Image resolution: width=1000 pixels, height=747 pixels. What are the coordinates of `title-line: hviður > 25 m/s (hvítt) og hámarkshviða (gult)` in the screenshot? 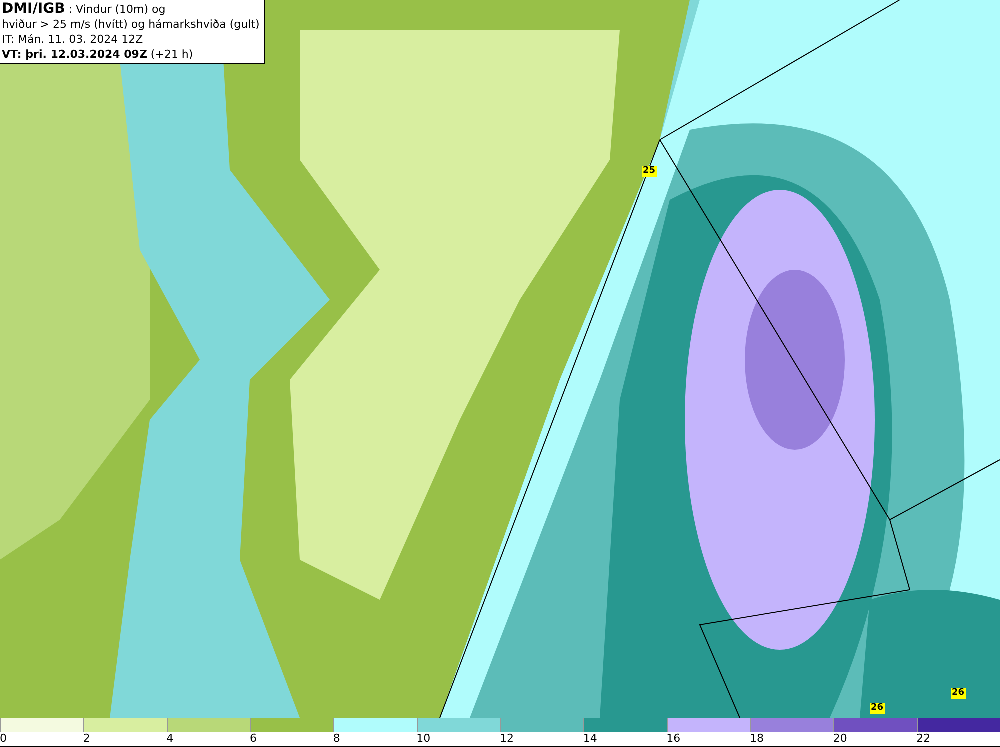 It's located at (131, 24).